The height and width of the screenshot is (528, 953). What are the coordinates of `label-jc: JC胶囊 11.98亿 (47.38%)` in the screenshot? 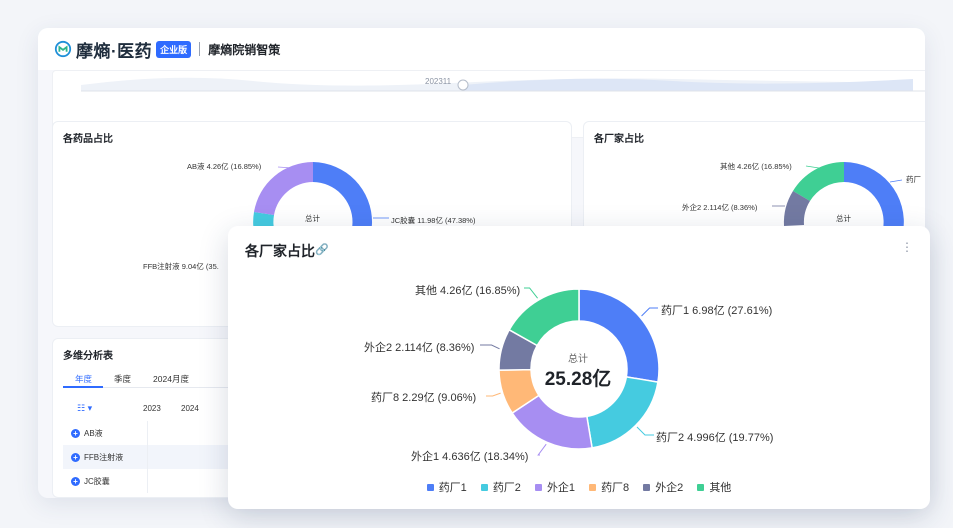 It's located at (433, 220).